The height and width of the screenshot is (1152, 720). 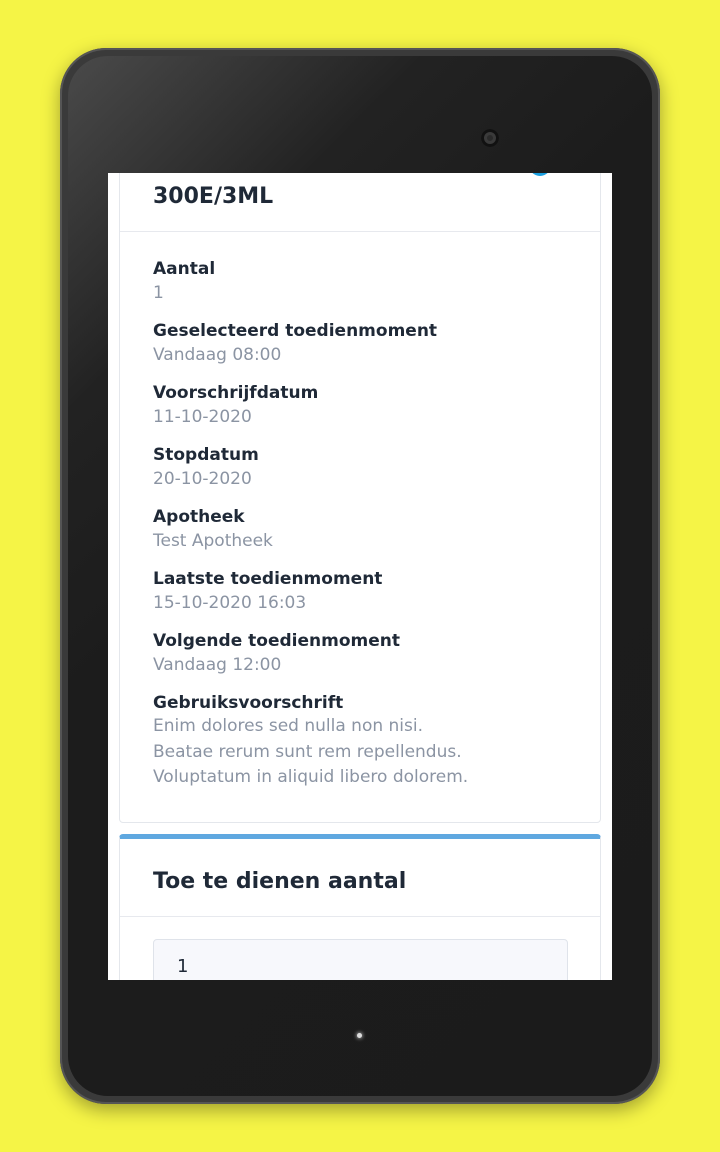 What do you see at coordinates (540, 174) in the screenshot?
I see `info-icon: i` at bounding box center [540, 174].